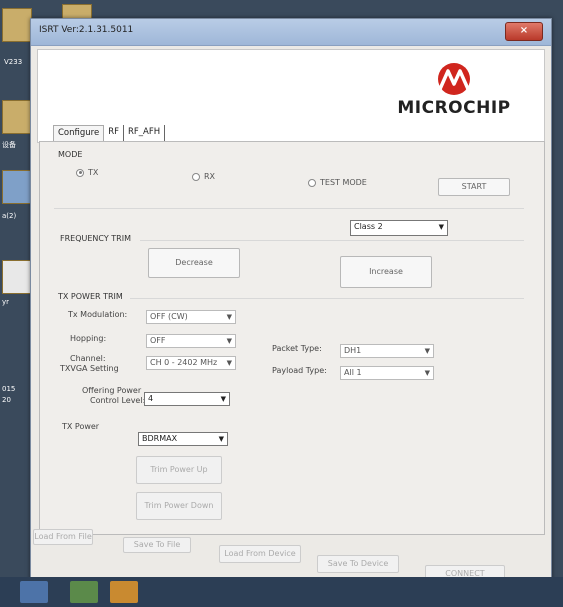 The height and width of the screenshot is (607, 563). I want to click on control-level-value: 4, so click(151, 398).